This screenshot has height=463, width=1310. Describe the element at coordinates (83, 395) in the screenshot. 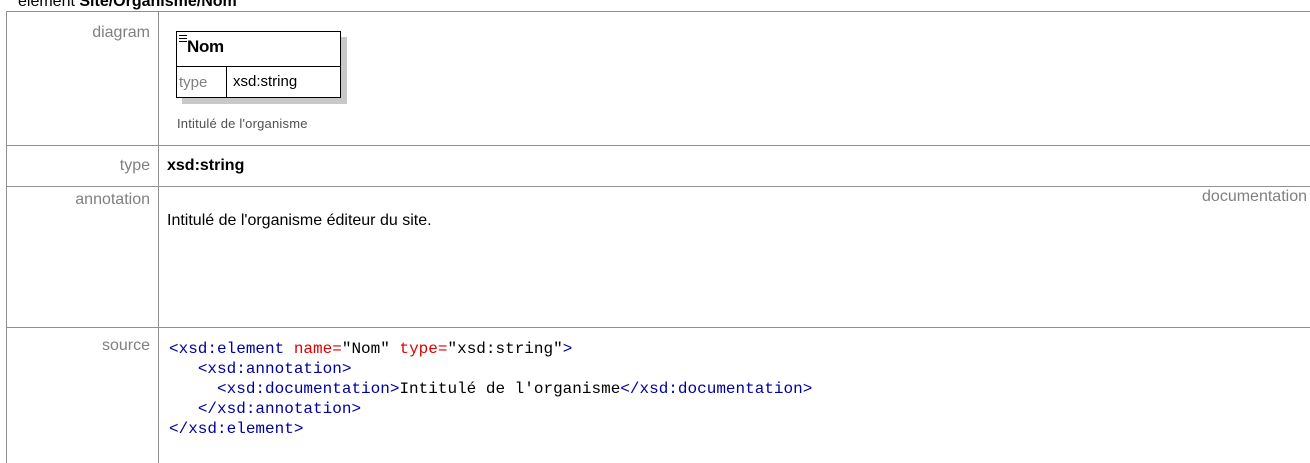

I see `source-label-cell: source` at that location.